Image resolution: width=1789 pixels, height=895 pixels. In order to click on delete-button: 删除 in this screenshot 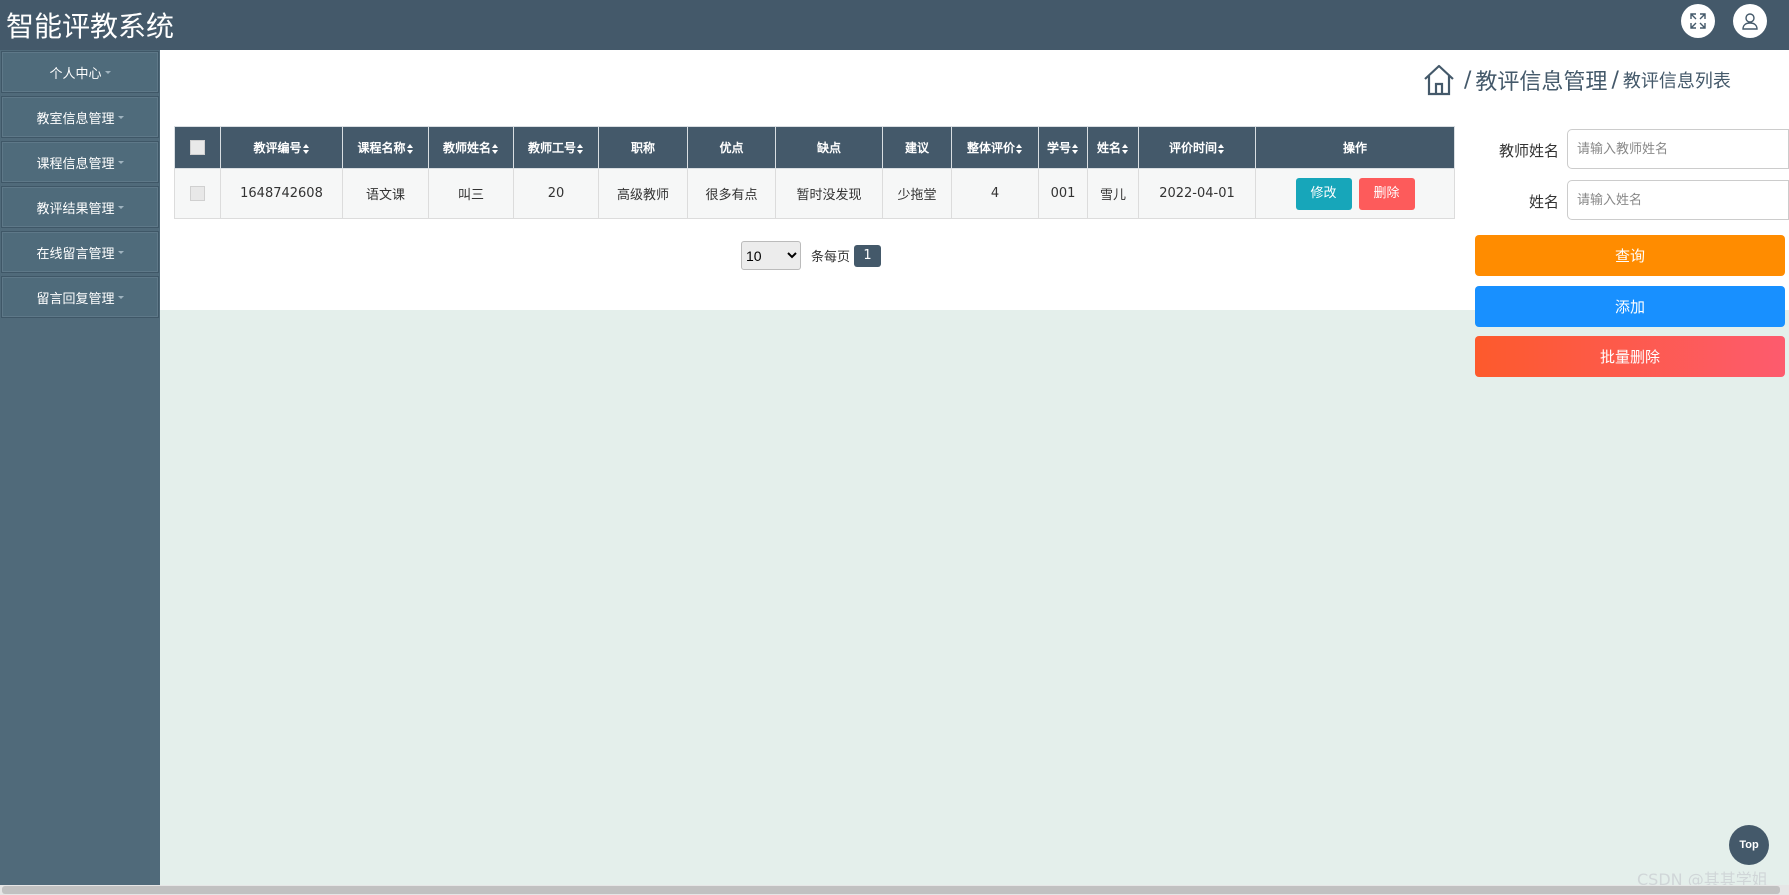, I will do `click(1386, 193)`.